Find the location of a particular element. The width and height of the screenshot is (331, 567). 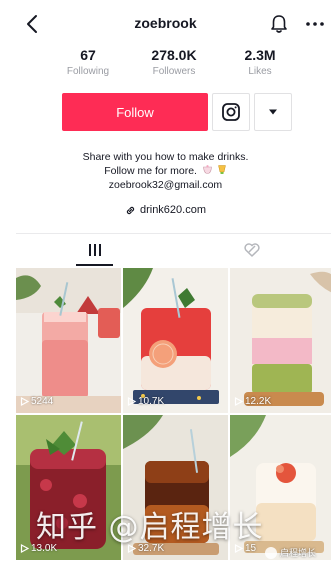

view-count: 13.0K is located at coordinates (38, 548).